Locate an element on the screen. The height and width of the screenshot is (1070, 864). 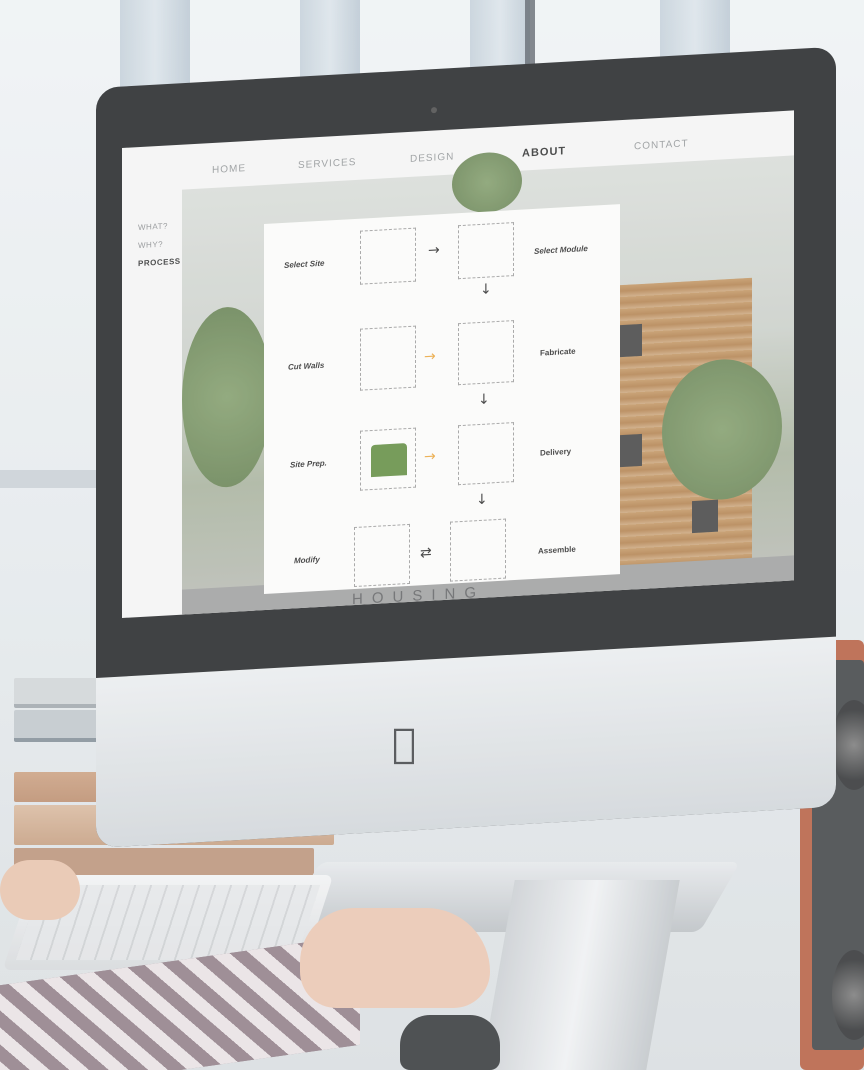
sidenav-process: PROCESS is located at coordinates (159, 262).